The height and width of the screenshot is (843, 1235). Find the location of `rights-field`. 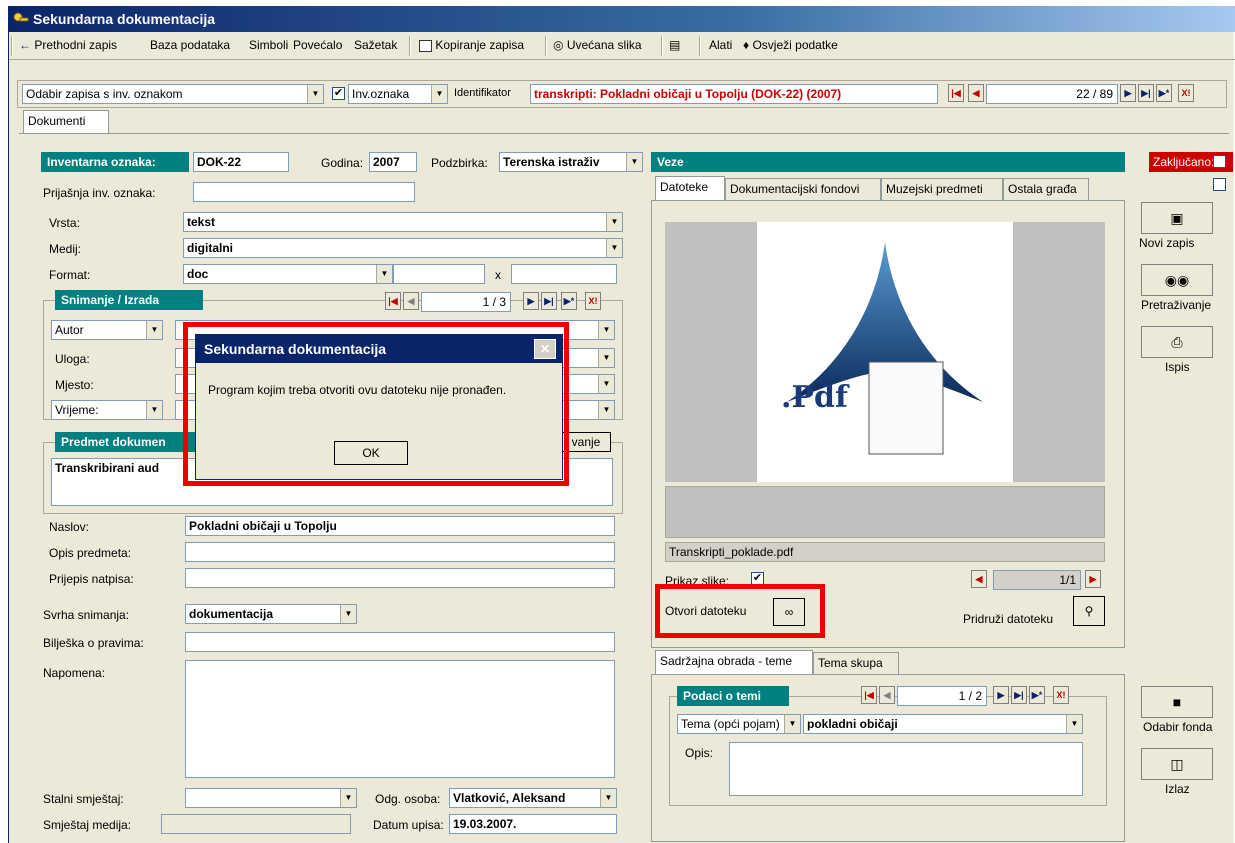

rights-field is located at coordinates (400, 642).